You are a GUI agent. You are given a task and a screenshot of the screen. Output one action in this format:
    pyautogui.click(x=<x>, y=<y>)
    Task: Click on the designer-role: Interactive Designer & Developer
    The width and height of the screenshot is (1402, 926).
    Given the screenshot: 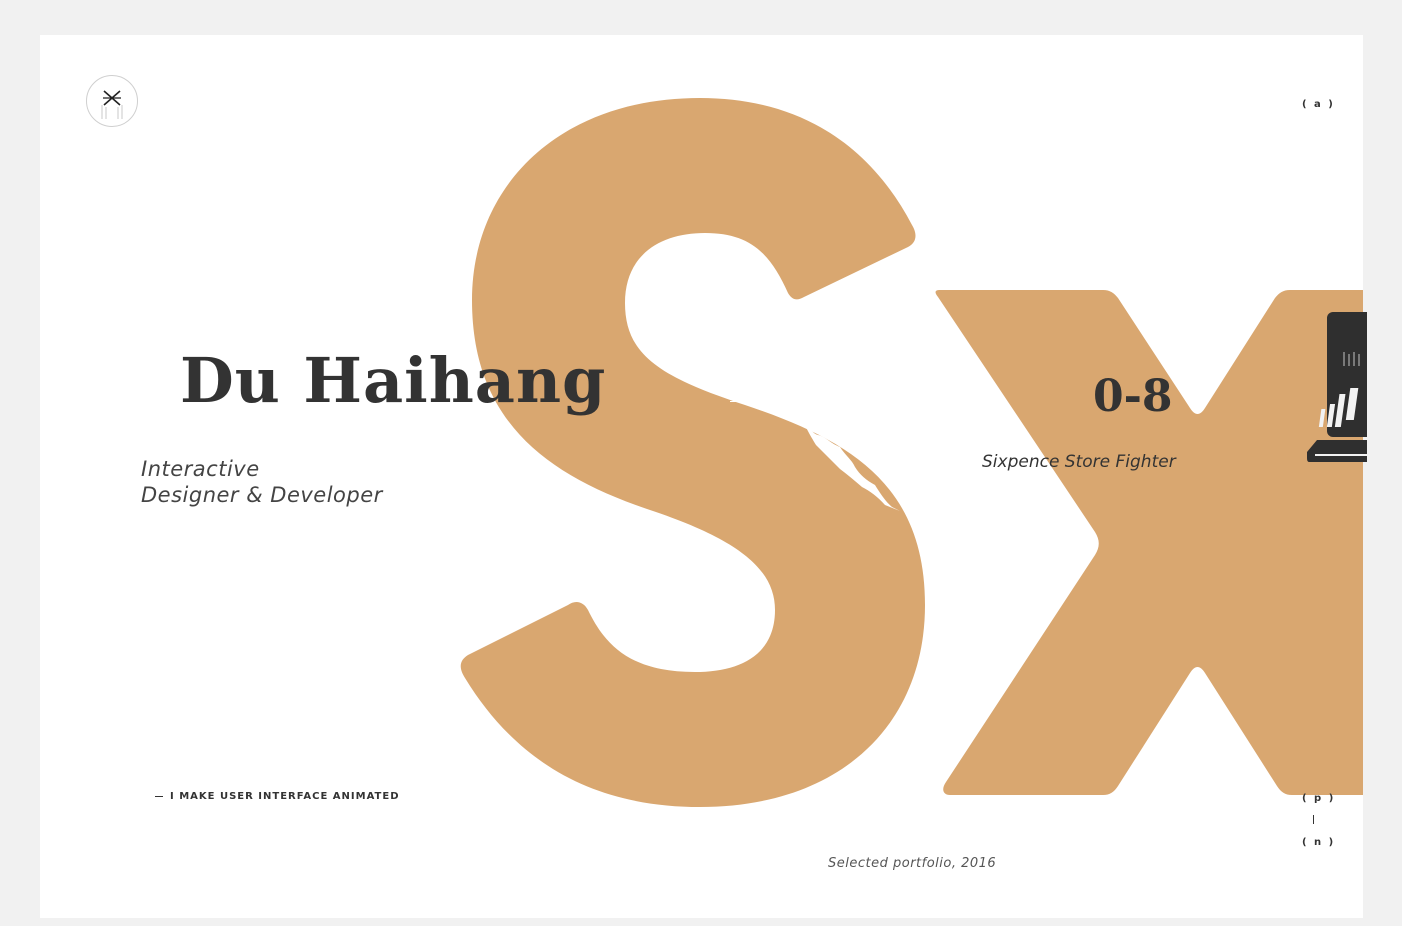 What is the action you would take?
    pyautogui.click(x=262, y=482)
    